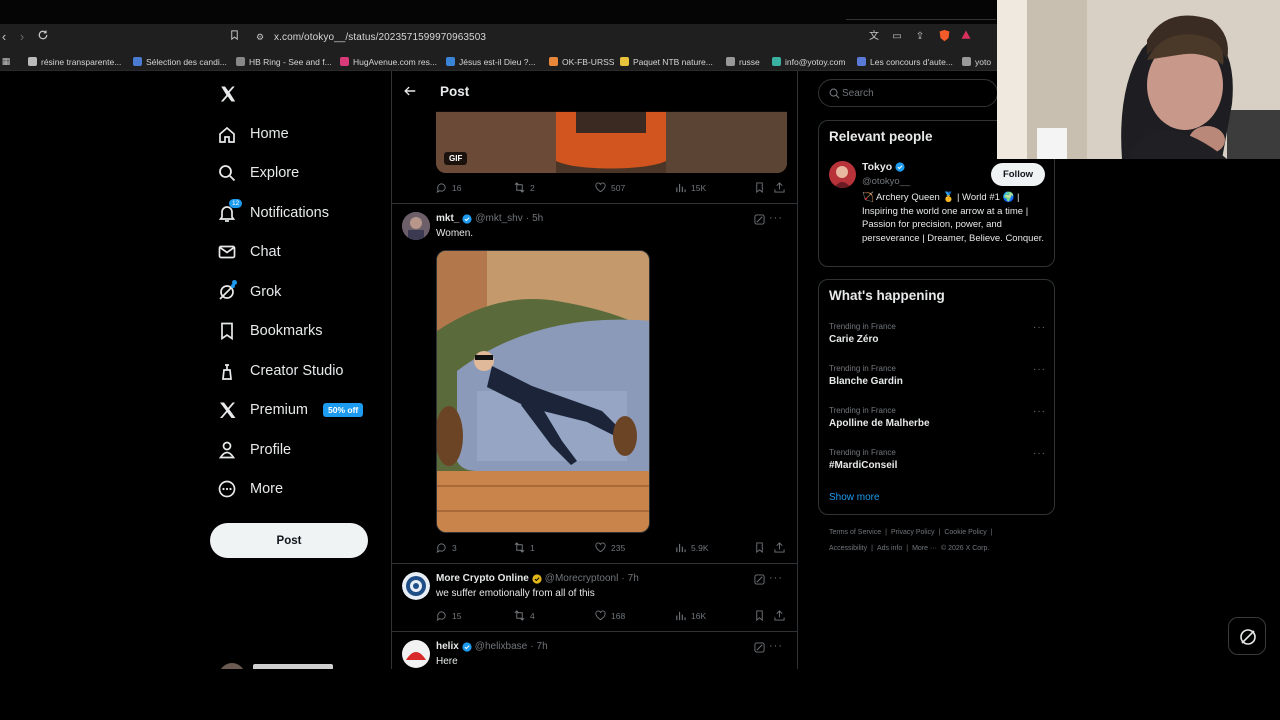 This screenshot has height=720, width=1280. I want to click on bookmark-item: yoto, so click(976, 61).